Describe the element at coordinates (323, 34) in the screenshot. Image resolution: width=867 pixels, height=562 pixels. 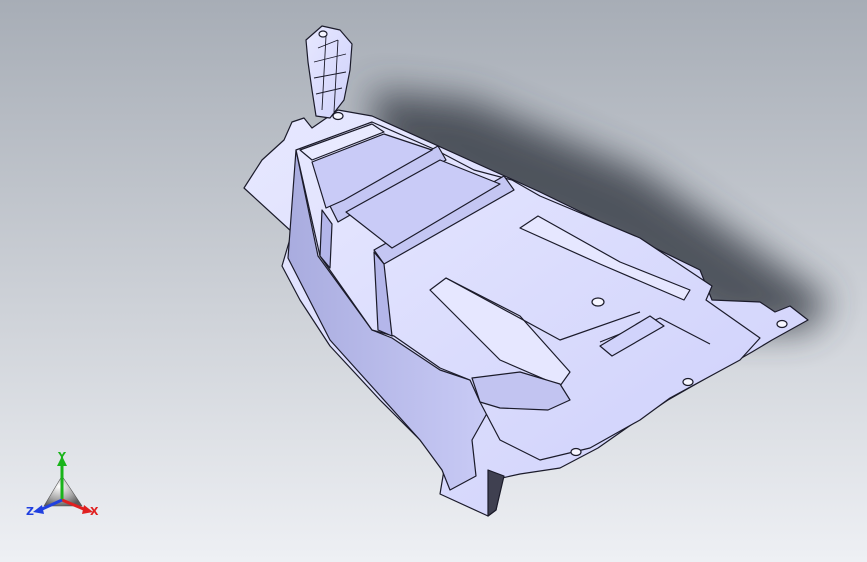
I see `mounting-tab-hole` at that location.